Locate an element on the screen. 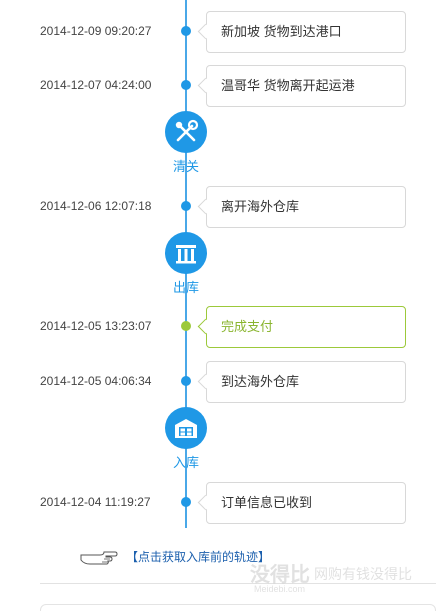 The width and height of the screenshot is (436, 611). event-time: 2014-12-07 04:24:00 is located at coordinates (96, 85).